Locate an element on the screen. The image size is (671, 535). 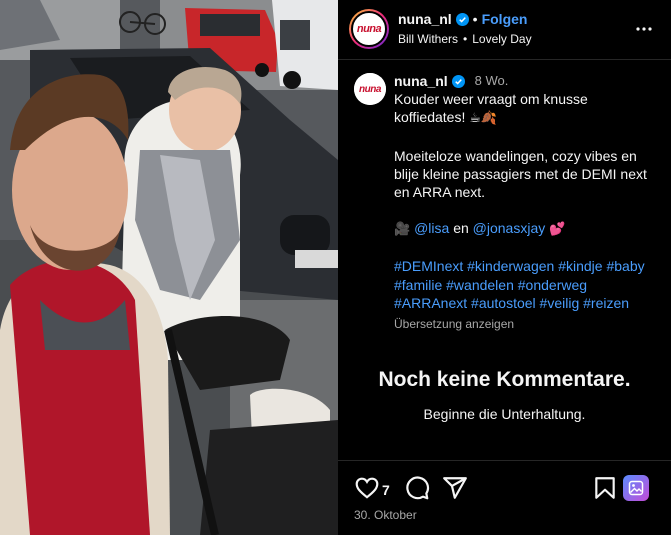
header-user-row: nuna_nl • Folgen is located at coordinates (462, 19).